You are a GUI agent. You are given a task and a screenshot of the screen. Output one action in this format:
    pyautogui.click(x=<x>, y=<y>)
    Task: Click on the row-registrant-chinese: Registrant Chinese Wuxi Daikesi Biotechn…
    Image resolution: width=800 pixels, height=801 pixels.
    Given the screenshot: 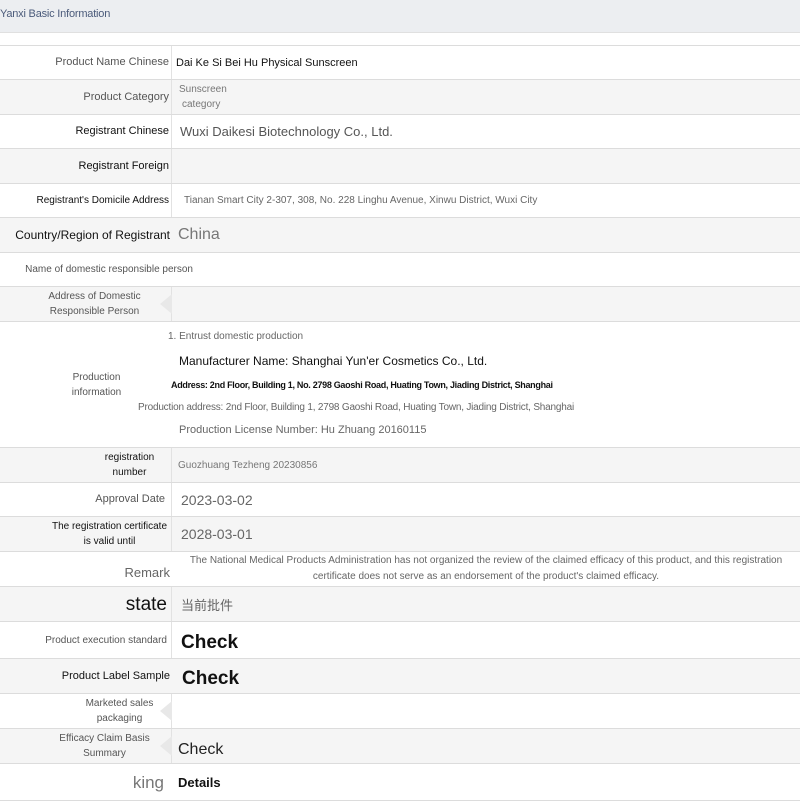 What is the action you would take?
    pyautogui.click(x=400, y=132)
    